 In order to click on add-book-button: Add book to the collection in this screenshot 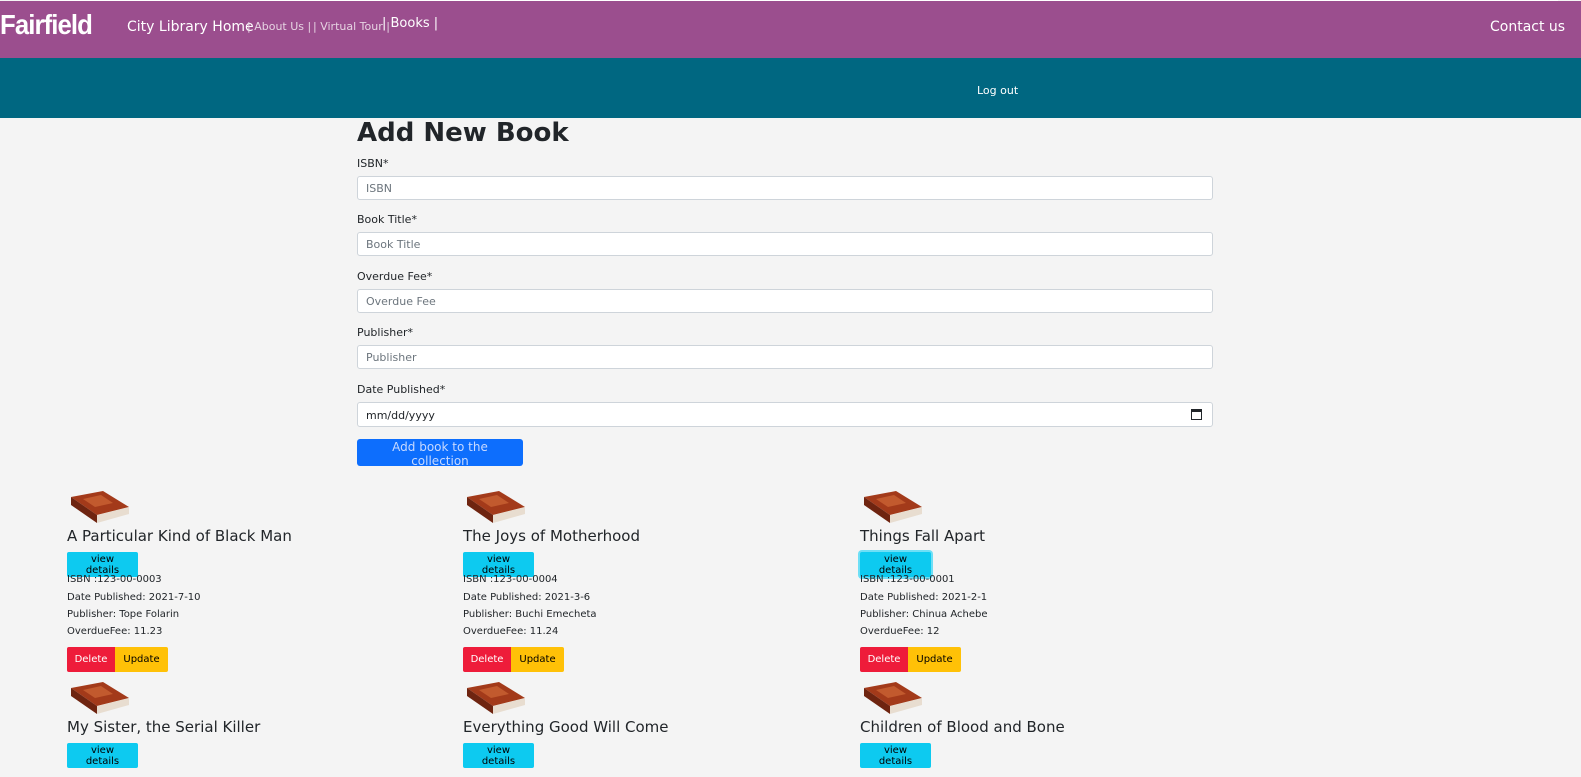, I will do `click(440, 453)`.